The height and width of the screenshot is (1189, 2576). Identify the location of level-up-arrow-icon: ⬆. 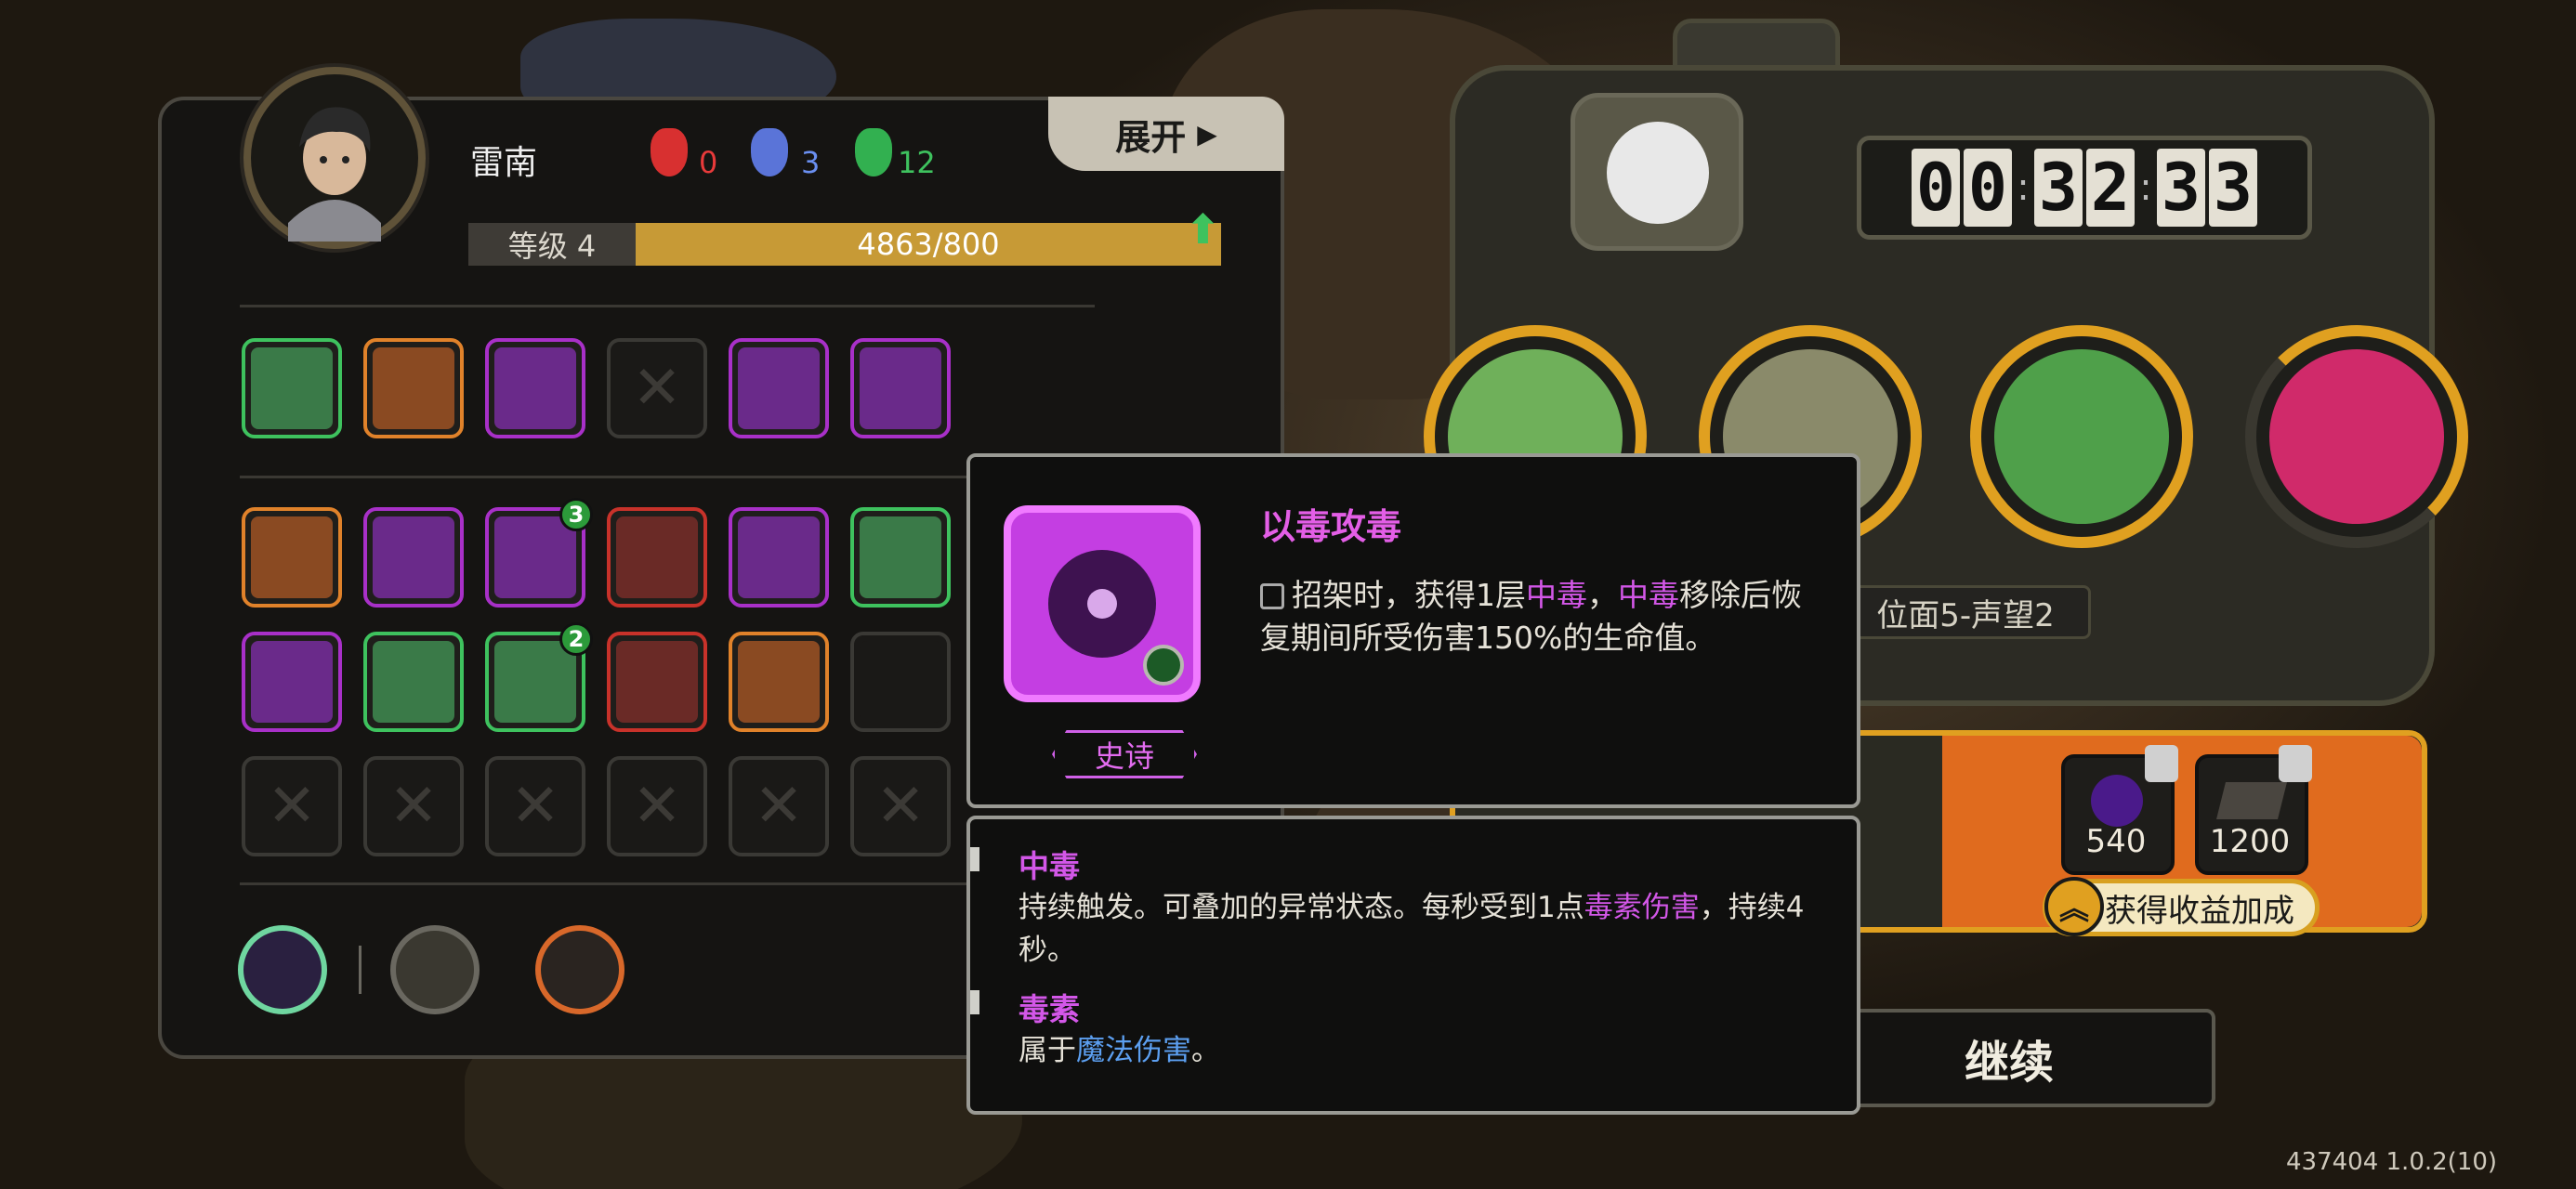
(1204, 230).